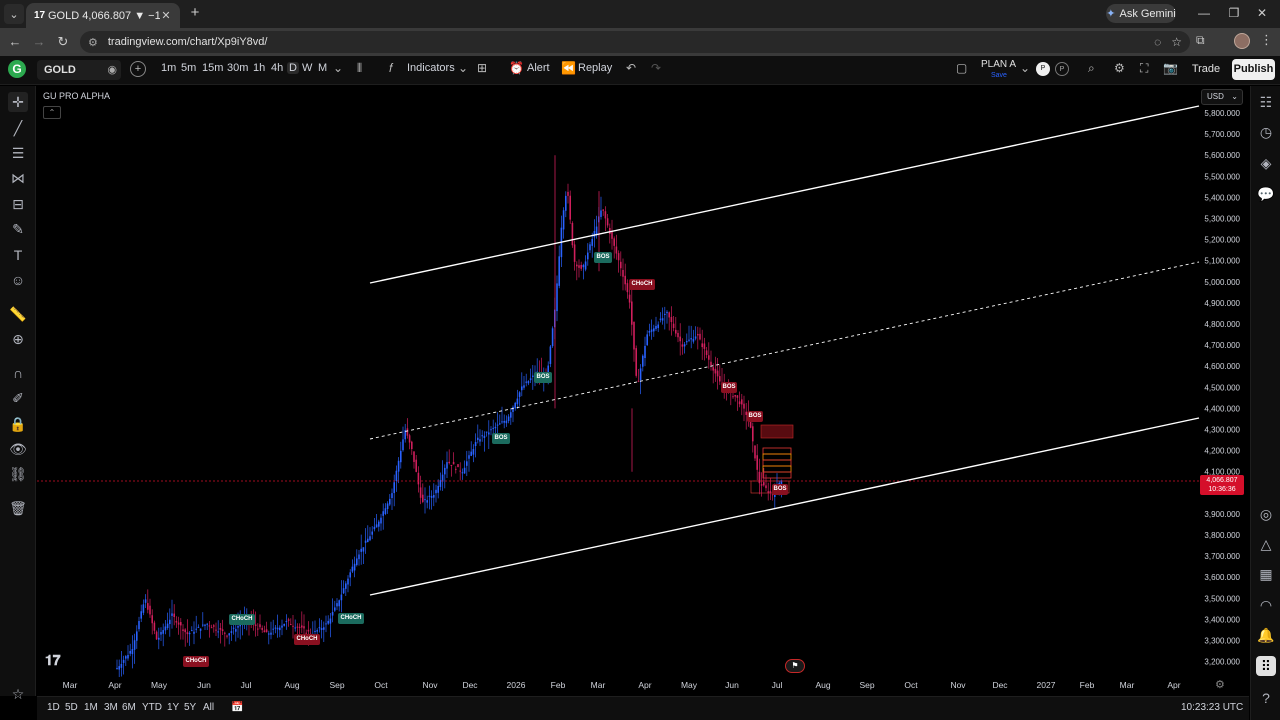 Image resolution: width=1280 pixels, height=720 pixels. I want to click on layout-icon: ▢, so click(961, 68).